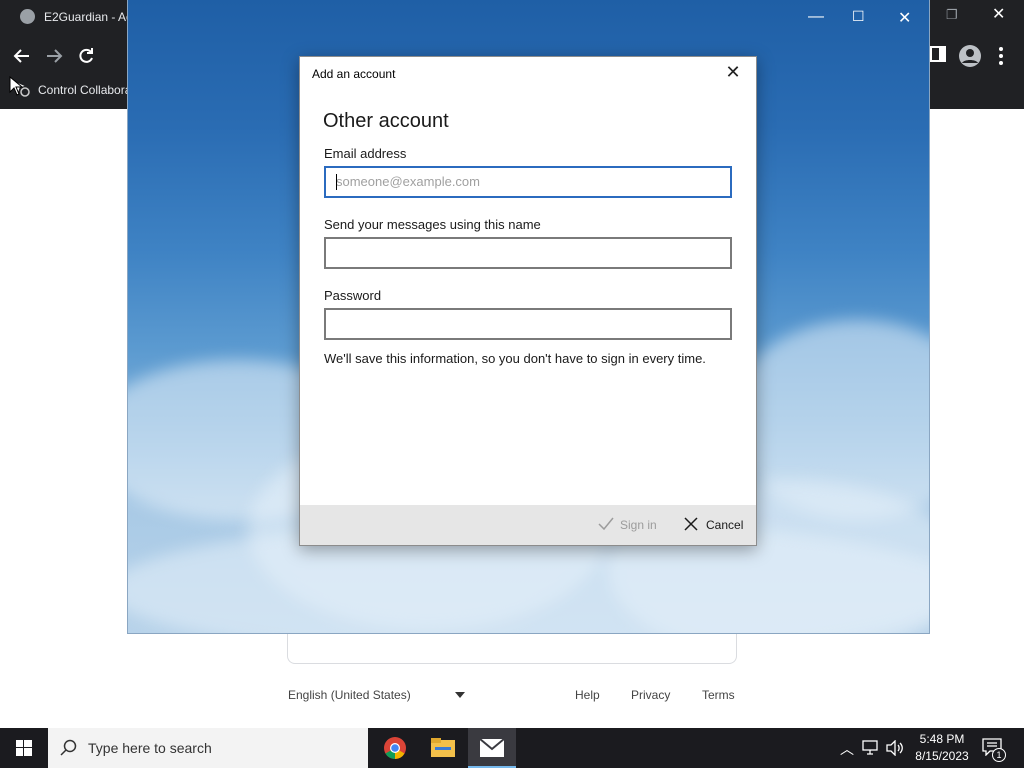 The image size is (1024, 768). I want to click on globe-icon, so click(27, 16).